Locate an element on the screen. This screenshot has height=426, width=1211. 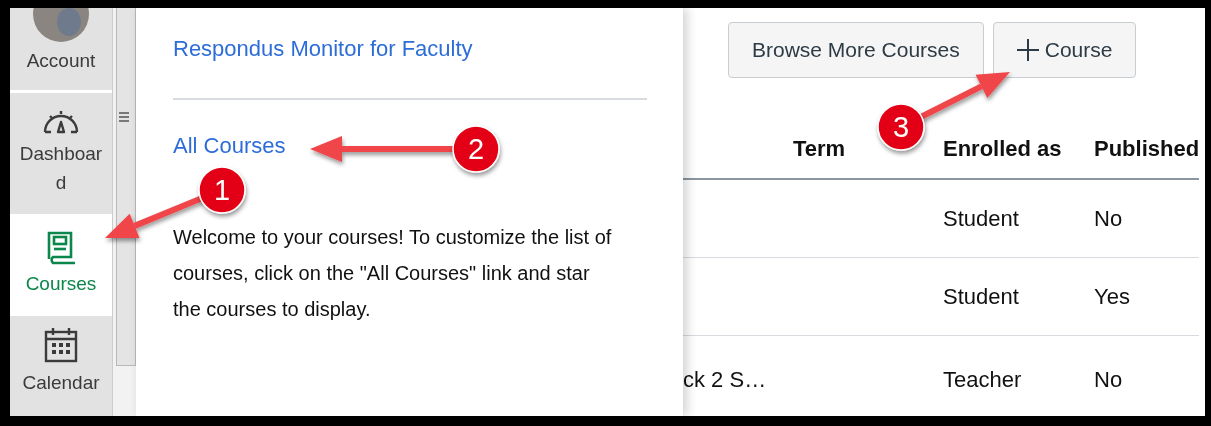
callout-badge: 3 is located at coordinates (901, 127).